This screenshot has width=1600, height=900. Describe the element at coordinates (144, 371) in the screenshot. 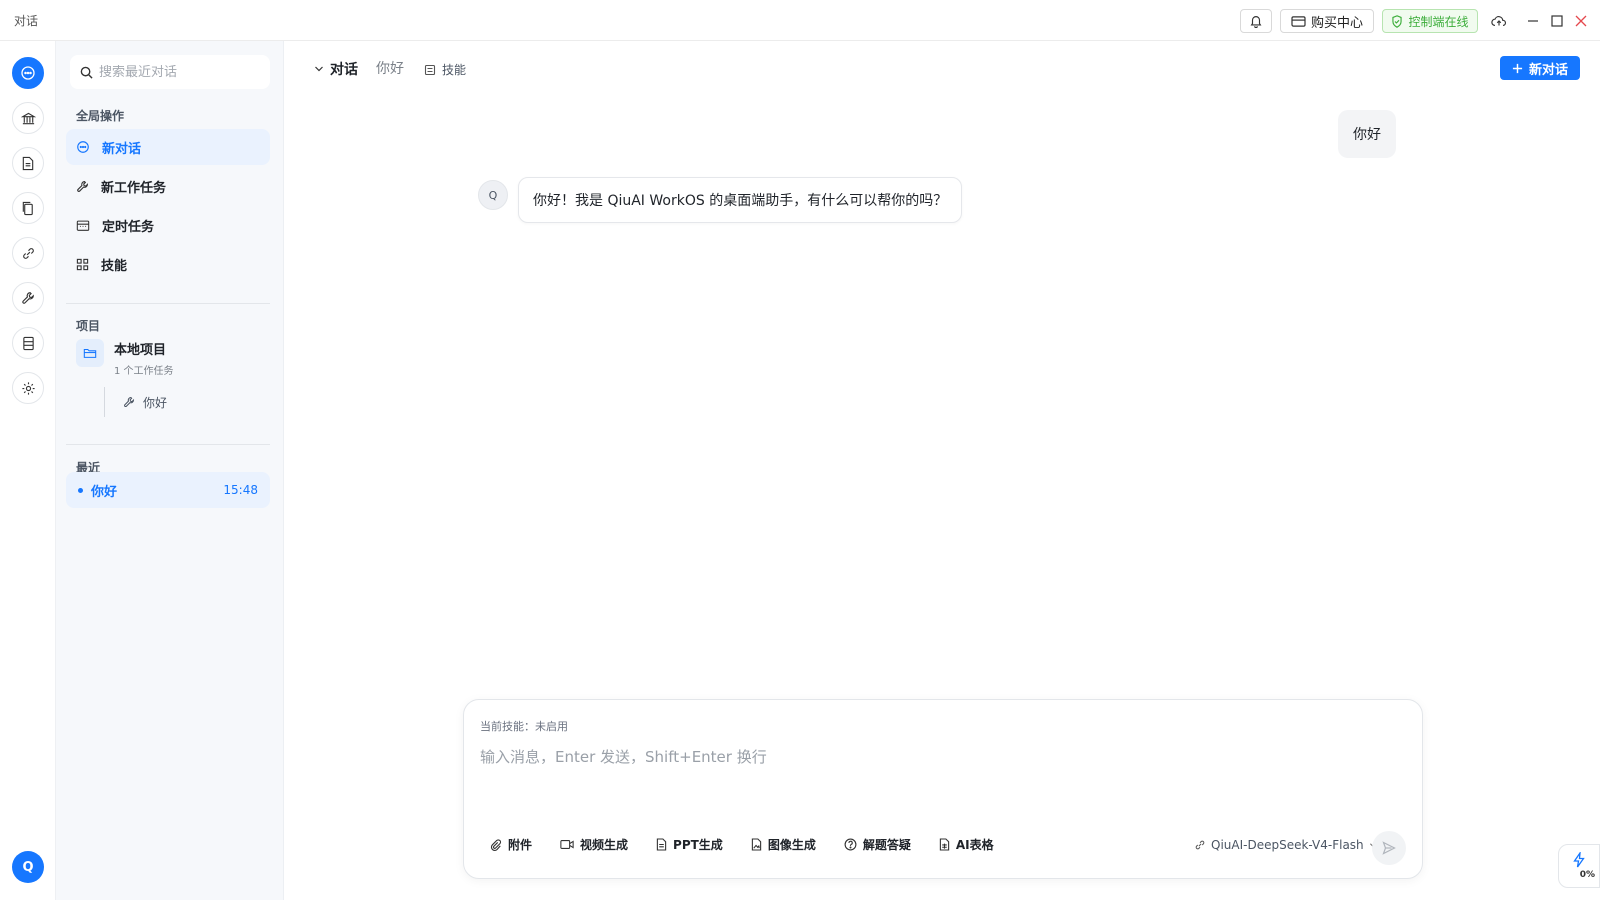

I see `project-subtitle: 1 个工作任务` at that location.